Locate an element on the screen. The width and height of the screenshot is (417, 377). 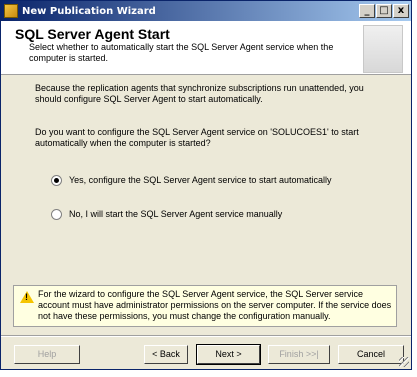
app-icon is located at coordinates (11, 11).